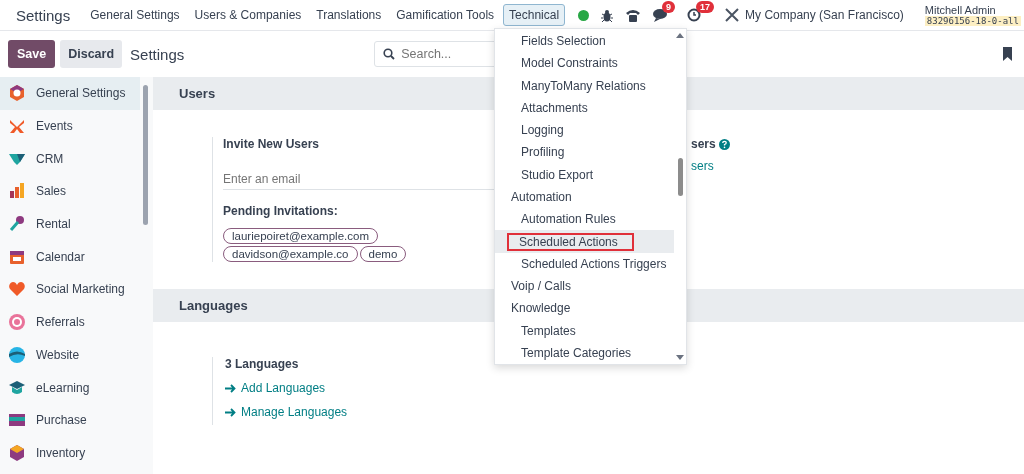 This screenshot has height=474, width=1024. Describe the element at coordinates (70, 126) in the screenshot. I see `sidebar-item: Events` at that location.